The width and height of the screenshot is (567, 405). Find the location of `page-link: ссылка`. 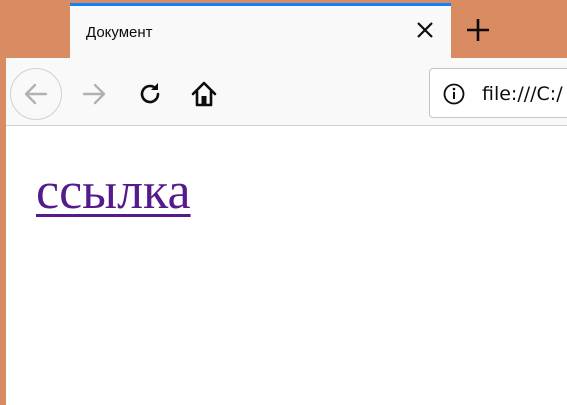

page-link: ссылка is located at coordinates (113, 192).